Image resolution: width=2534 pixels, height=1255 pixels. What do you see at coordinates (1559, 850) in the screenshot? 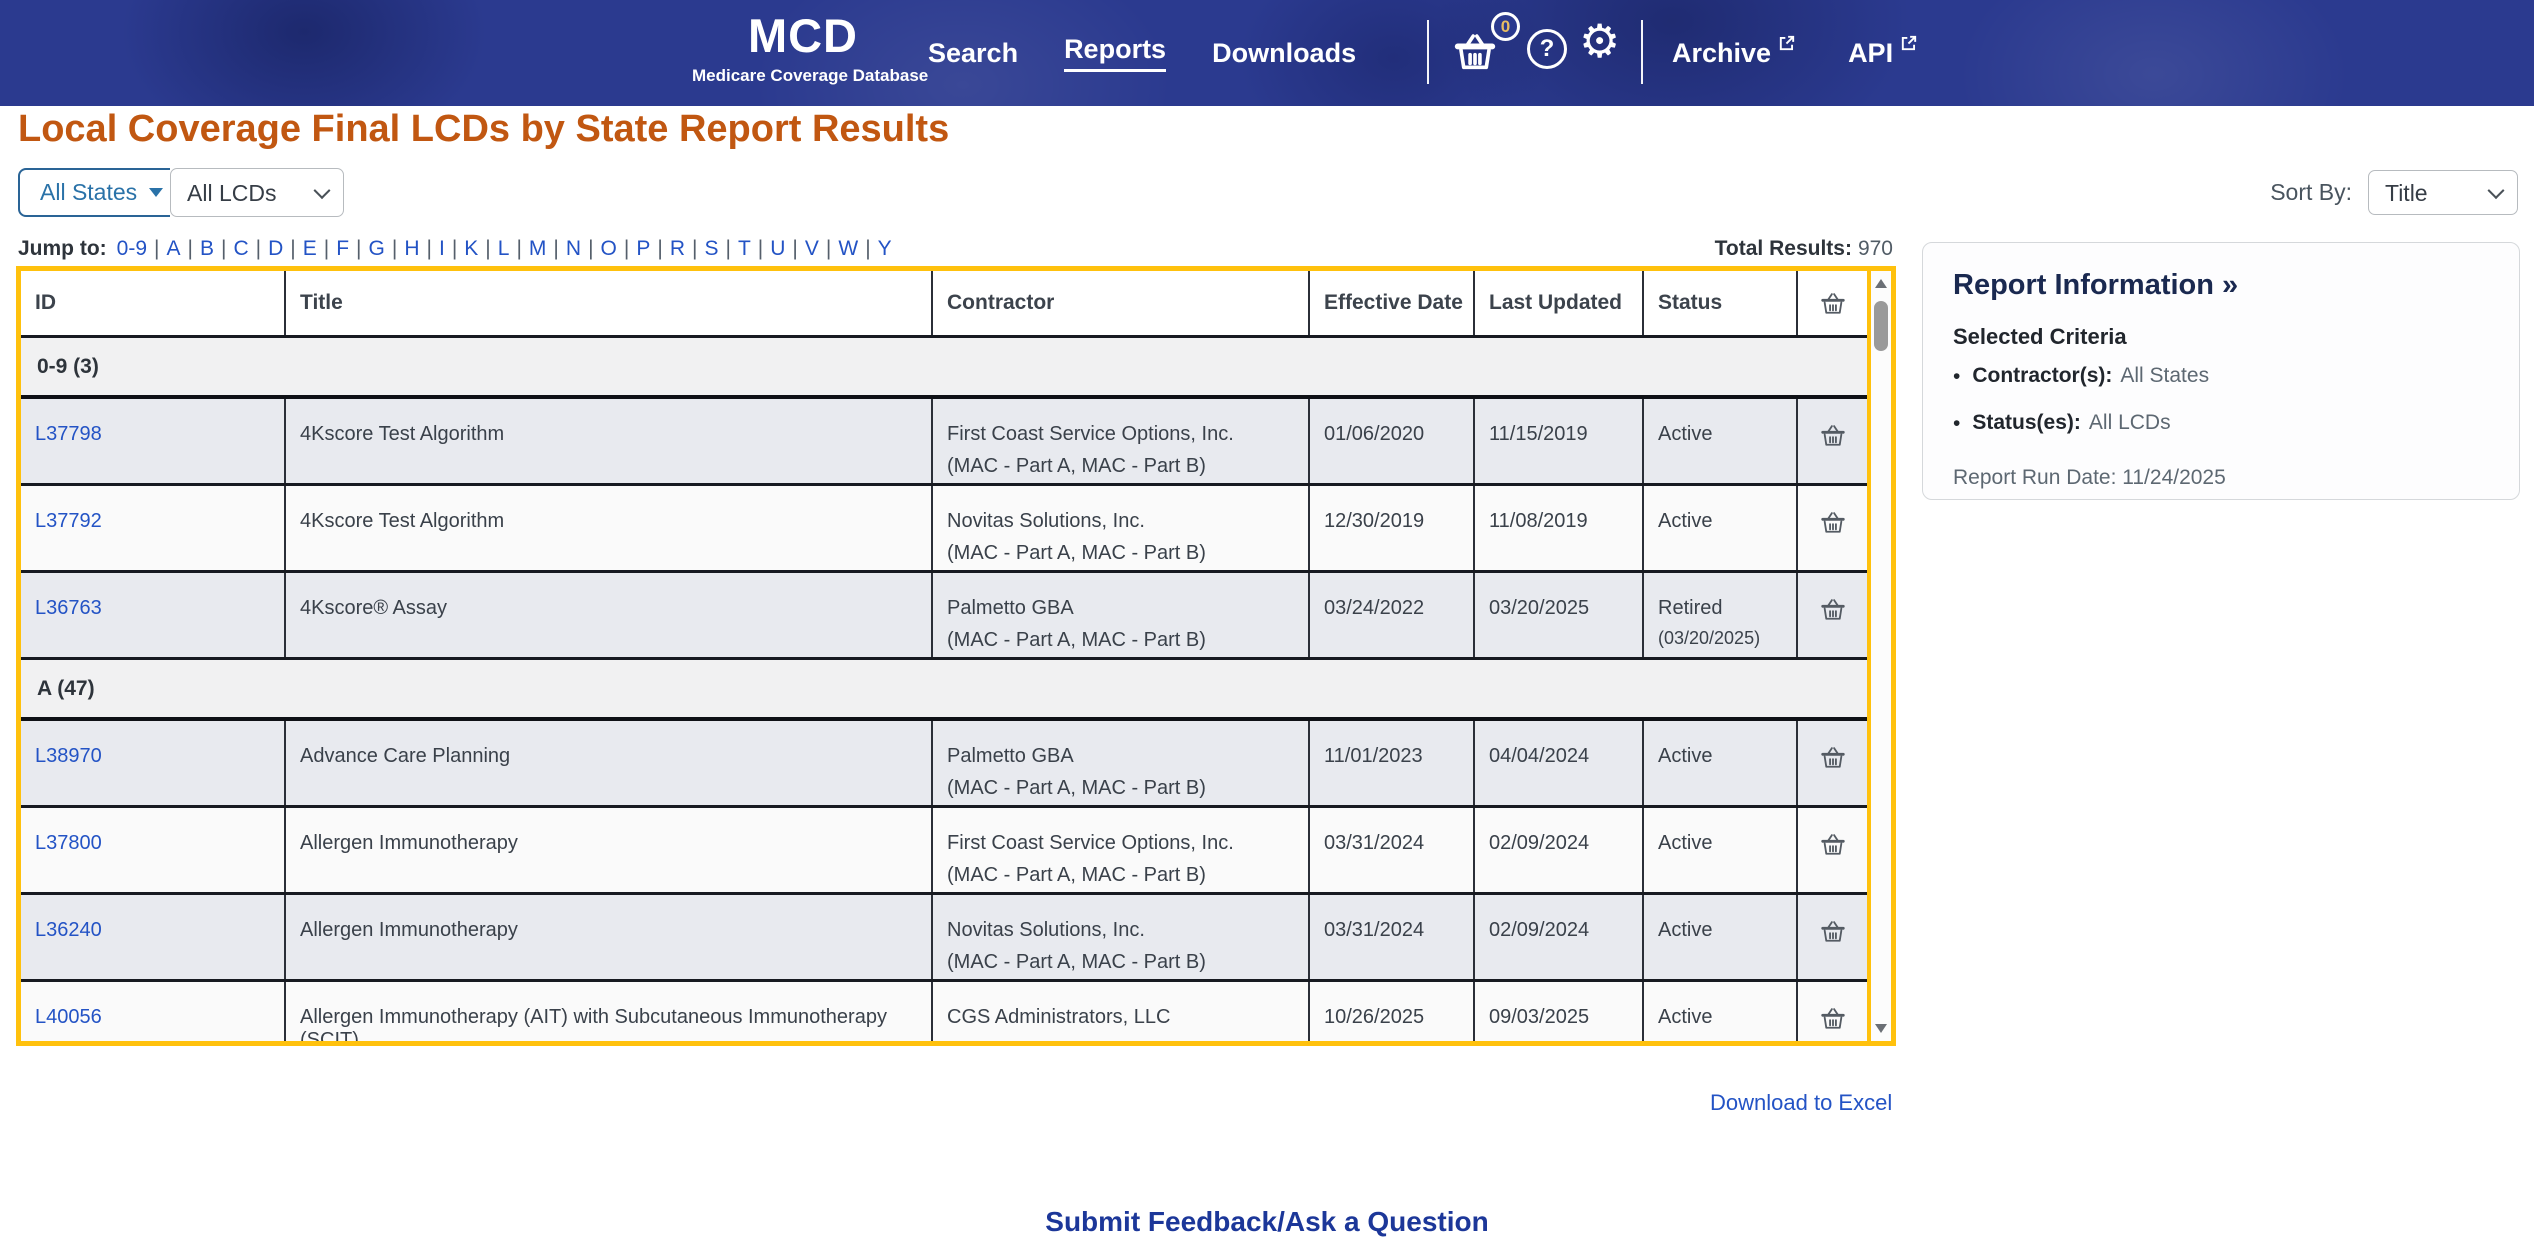
I see `last-updated-cell: 02/09/2024` at bounding box center [1559, 850].